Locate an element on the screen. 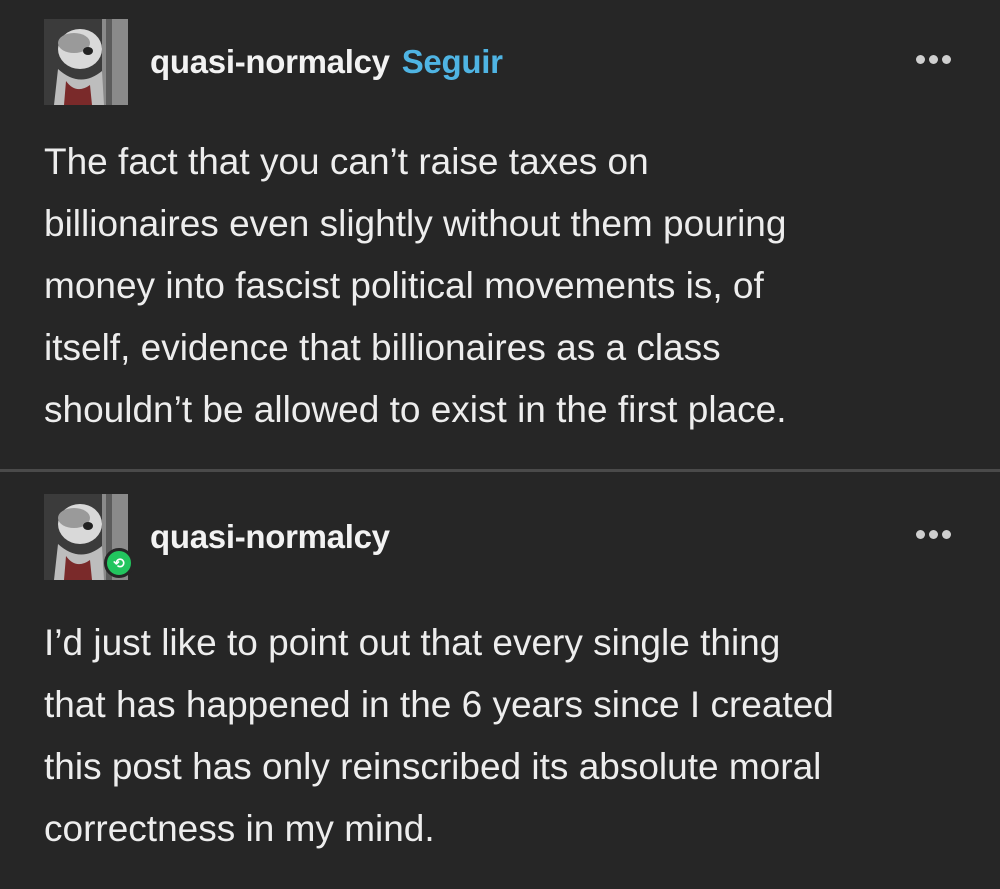 The height and width of the screenshot is (889, 1000). follow-button: Seguir is located at coordinates (452, 61).